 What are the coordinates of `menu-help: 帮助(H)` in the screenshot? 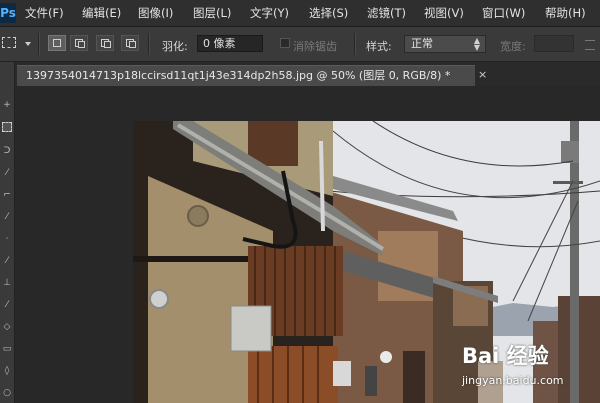 It's located at (565, 13).